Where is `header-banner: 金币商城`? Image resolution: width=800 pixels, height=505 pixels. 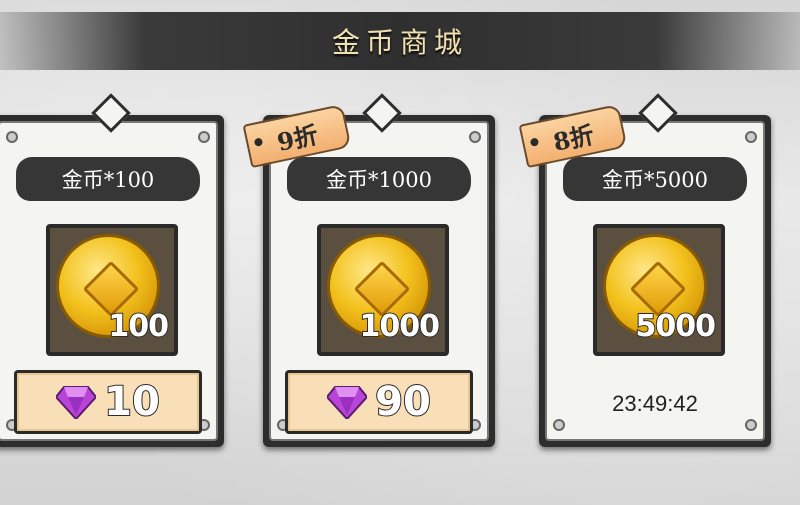 header-banner: 金币商城 is located at coordinates (400, 41).